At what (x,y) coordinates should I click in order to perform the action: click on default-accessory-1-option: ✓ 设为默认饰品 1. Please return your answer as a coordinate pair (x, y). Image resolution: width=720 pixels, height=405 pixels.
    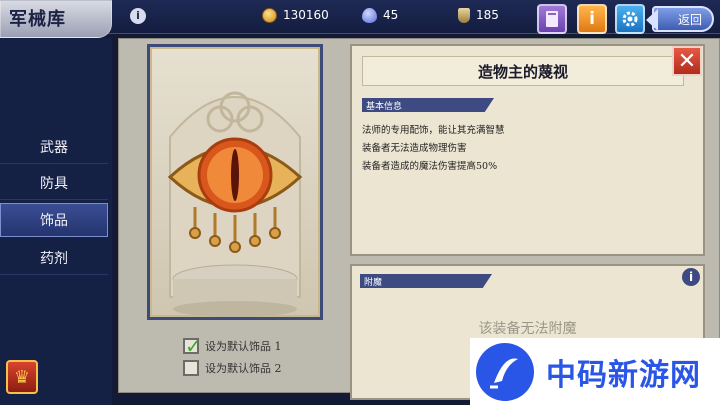
    Looking at the image, I should click on (232, 346).